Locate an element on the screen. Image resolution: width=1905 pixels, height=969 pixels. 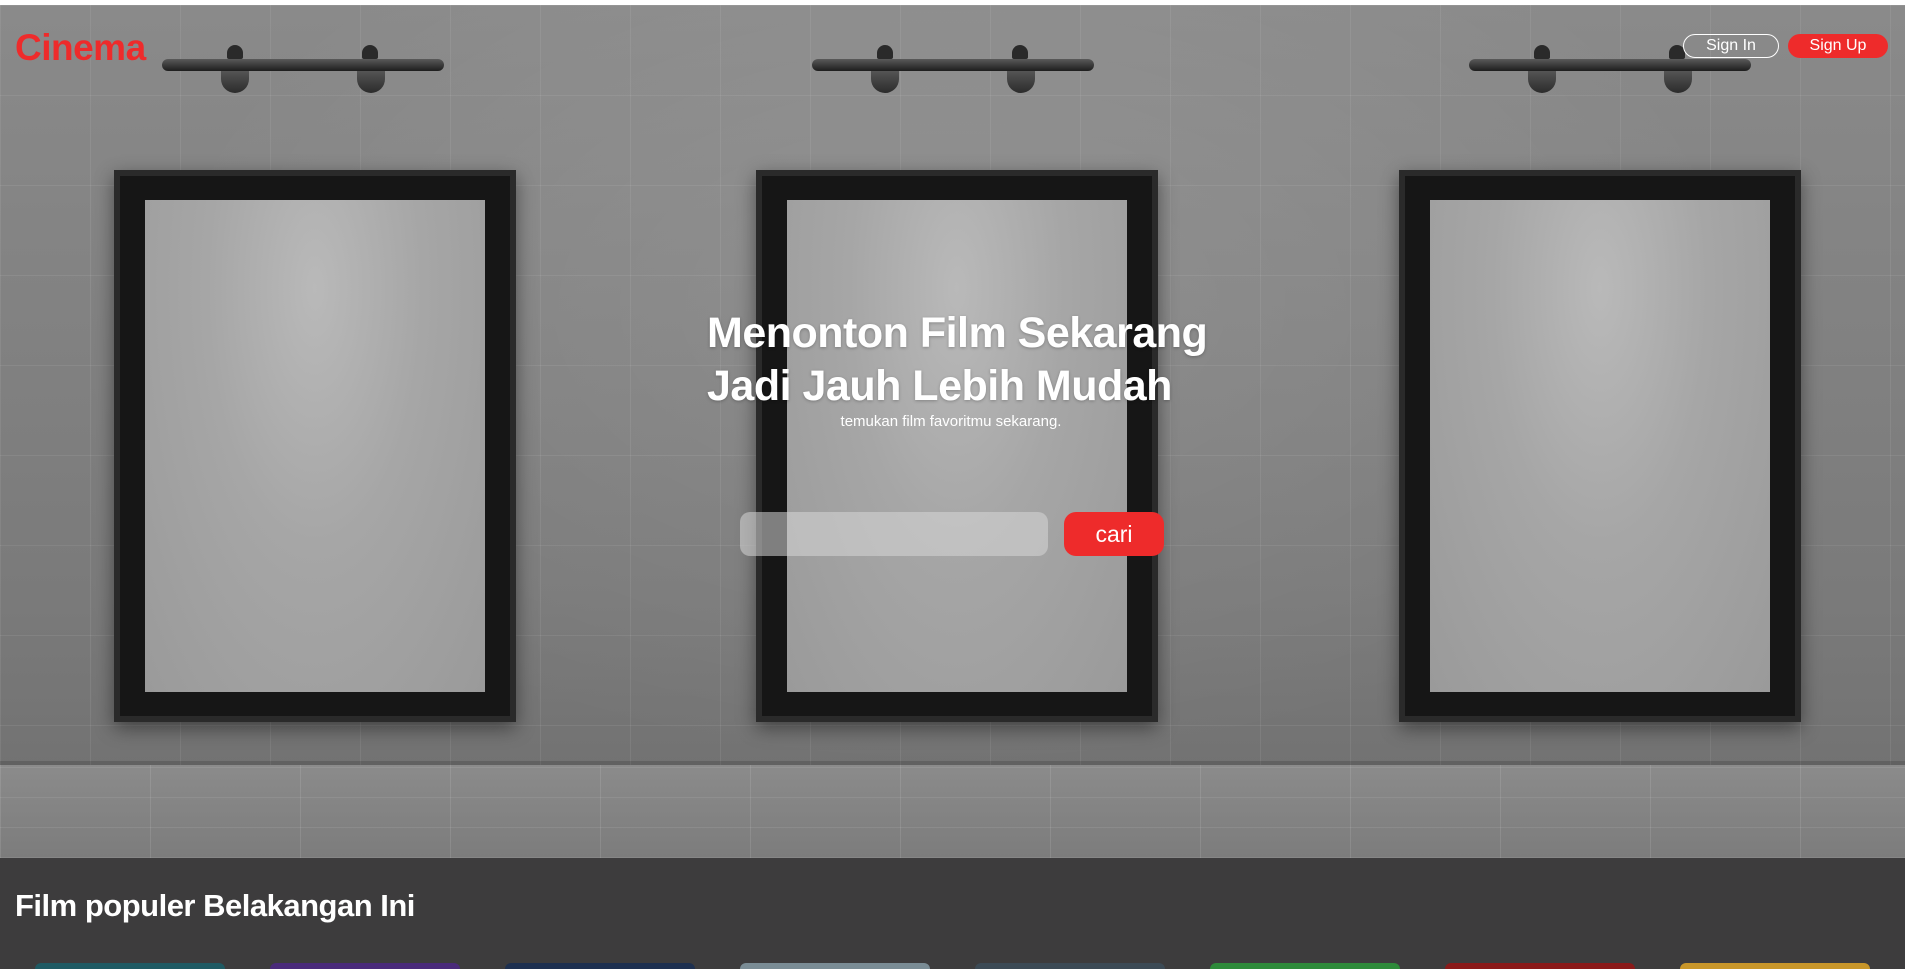
section-title-popular: Film populer Belakangan Ini is located at coordinates (215, 905).